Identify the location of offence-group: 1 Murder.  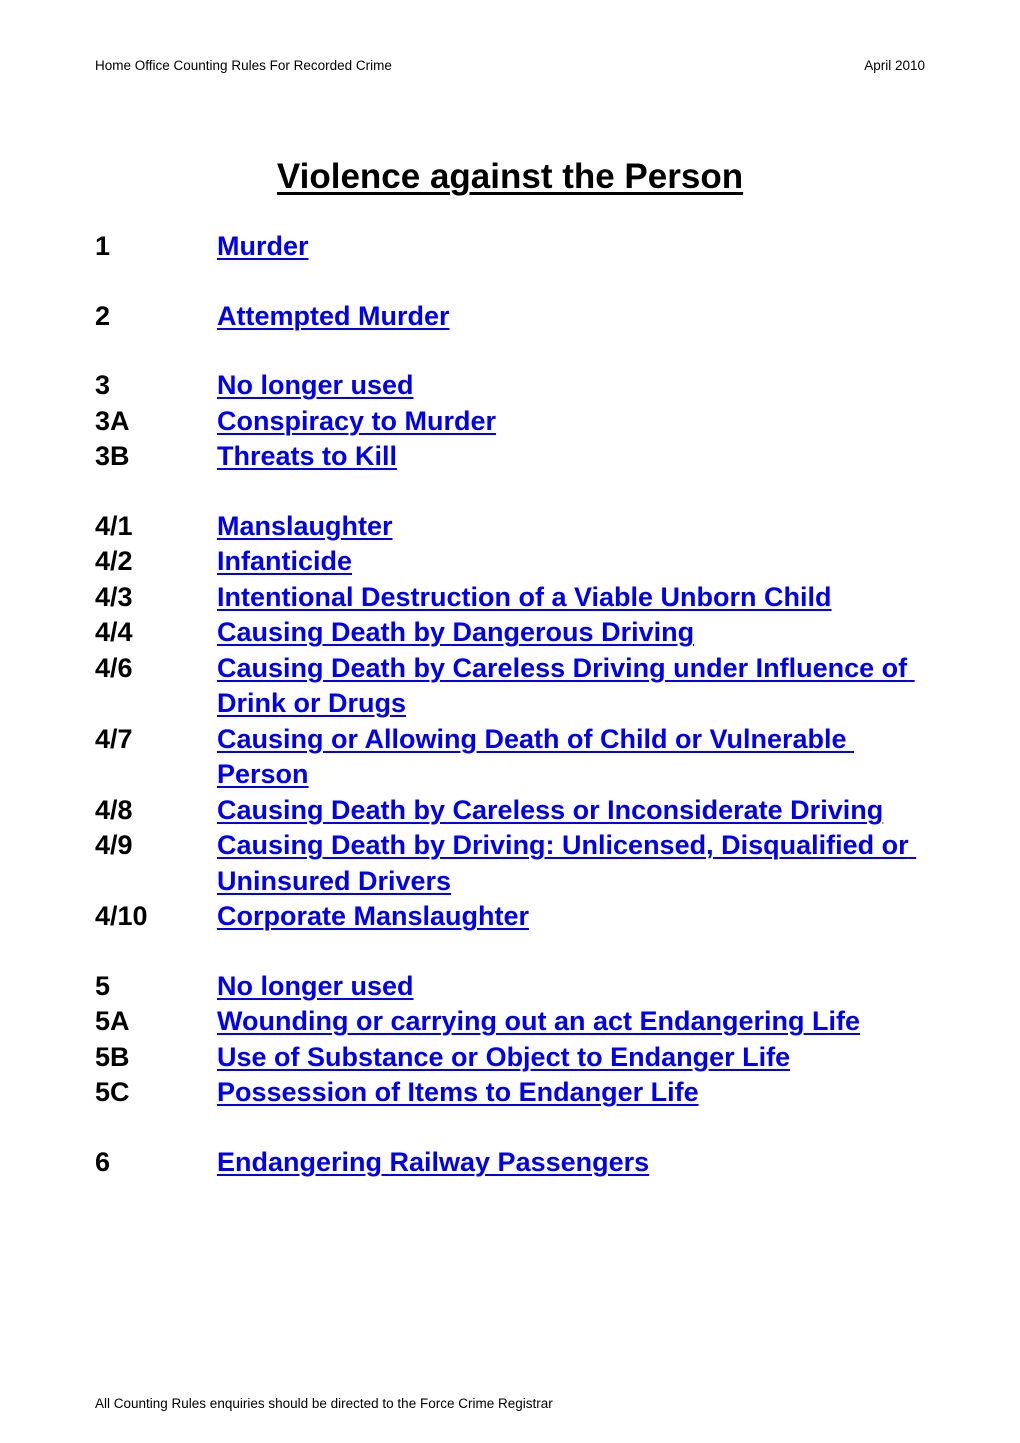
(510, 247).